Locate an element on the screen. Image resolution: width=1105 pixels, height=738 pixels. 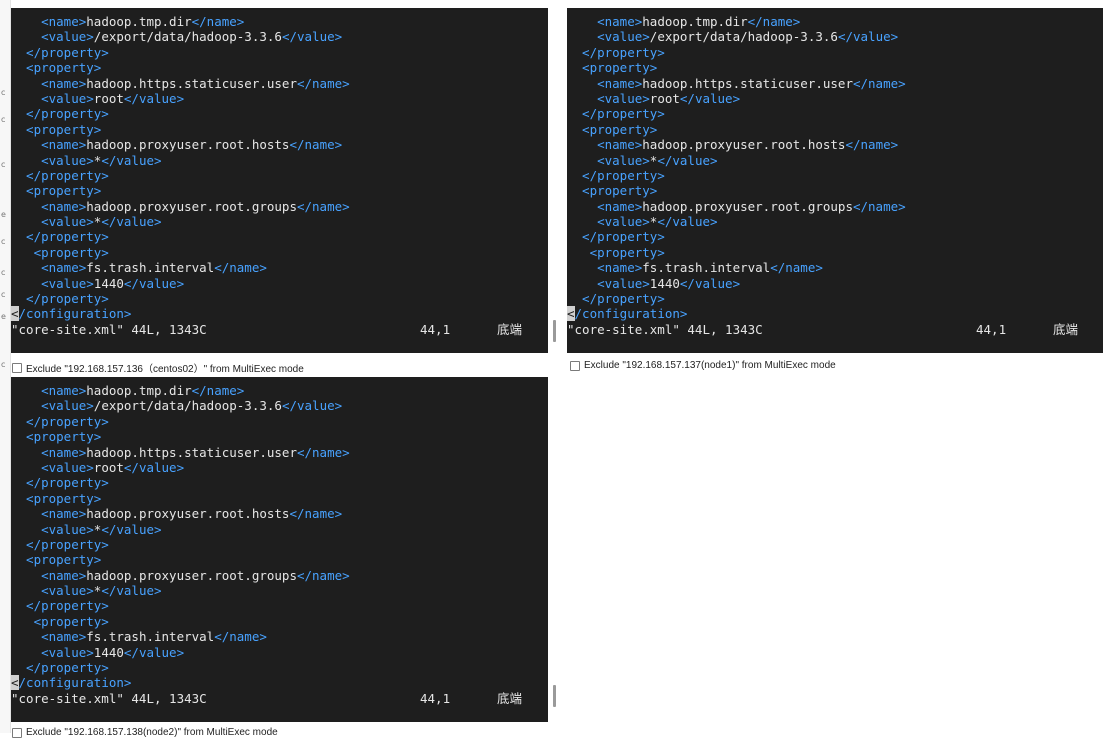
code-line: <name>fs.trash.interval</name> is located at coordinates (279, 636).